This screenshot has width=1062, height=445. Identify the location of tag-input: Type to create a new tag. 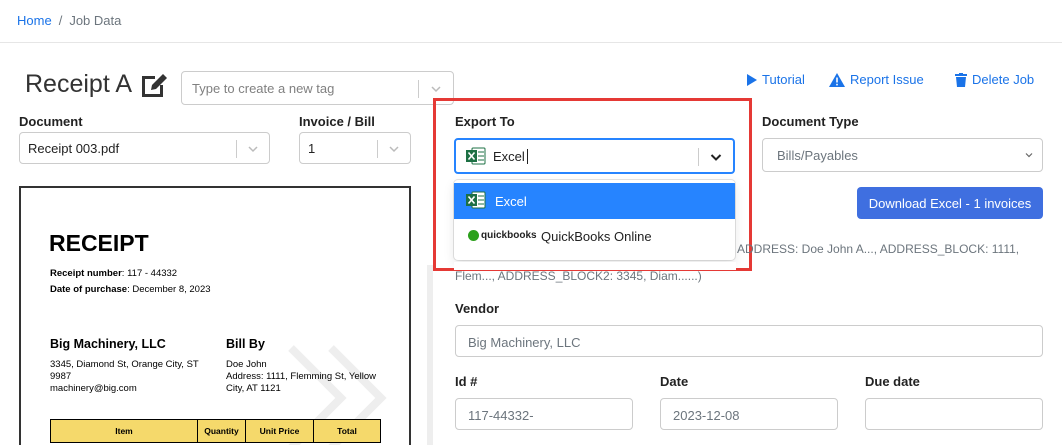
(317, 88).